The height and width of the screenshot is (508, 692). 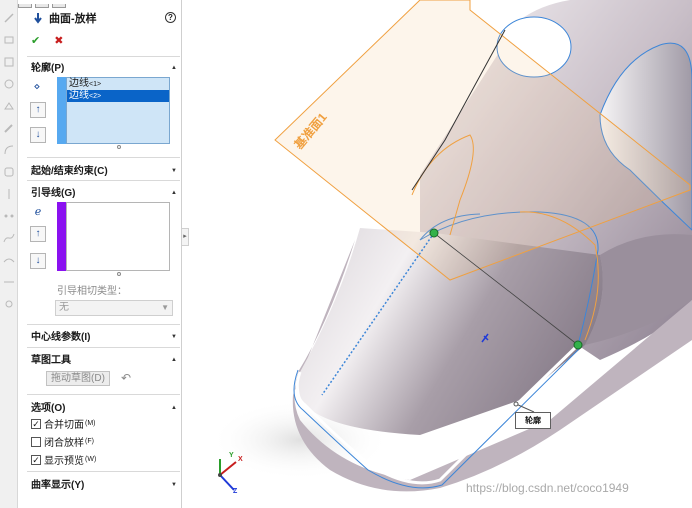 What do you see at coordinates (61, 110) in the screenshot?
I see `profiles-accent-bar` at bounding box center [61, 110].